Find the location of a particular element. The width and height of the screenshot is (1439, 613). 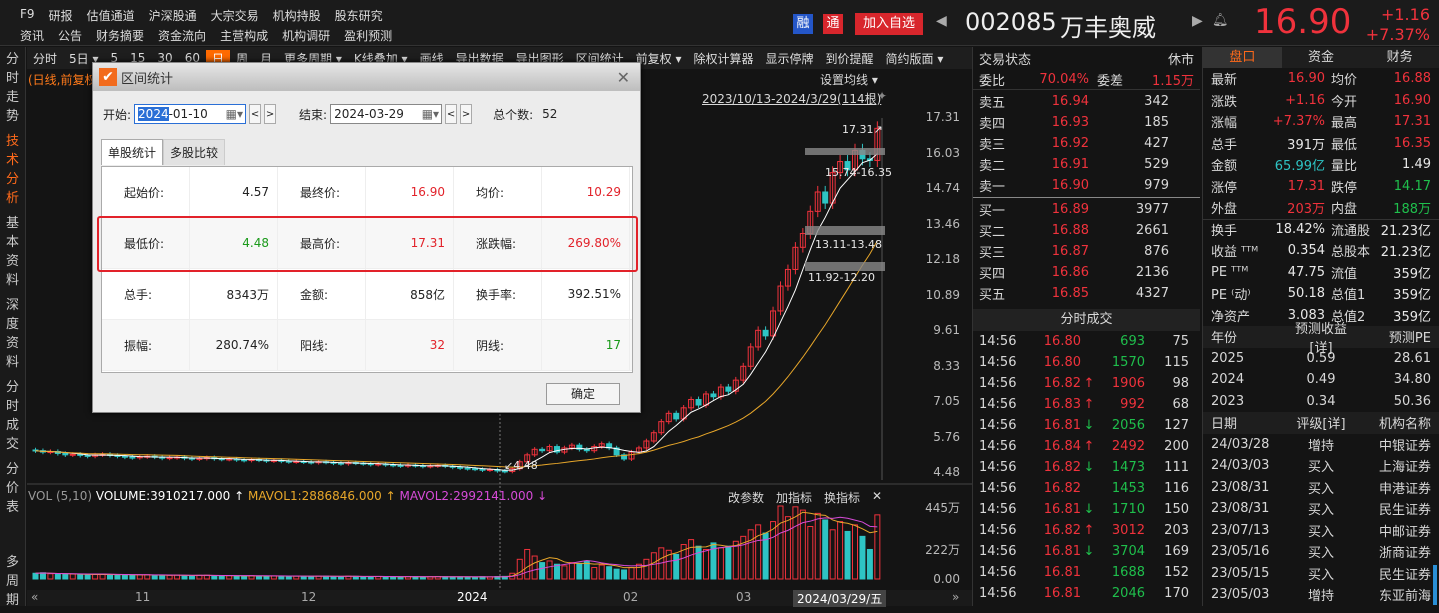

table-cell: 23/05/16 is located at coordinates (1240, 552).